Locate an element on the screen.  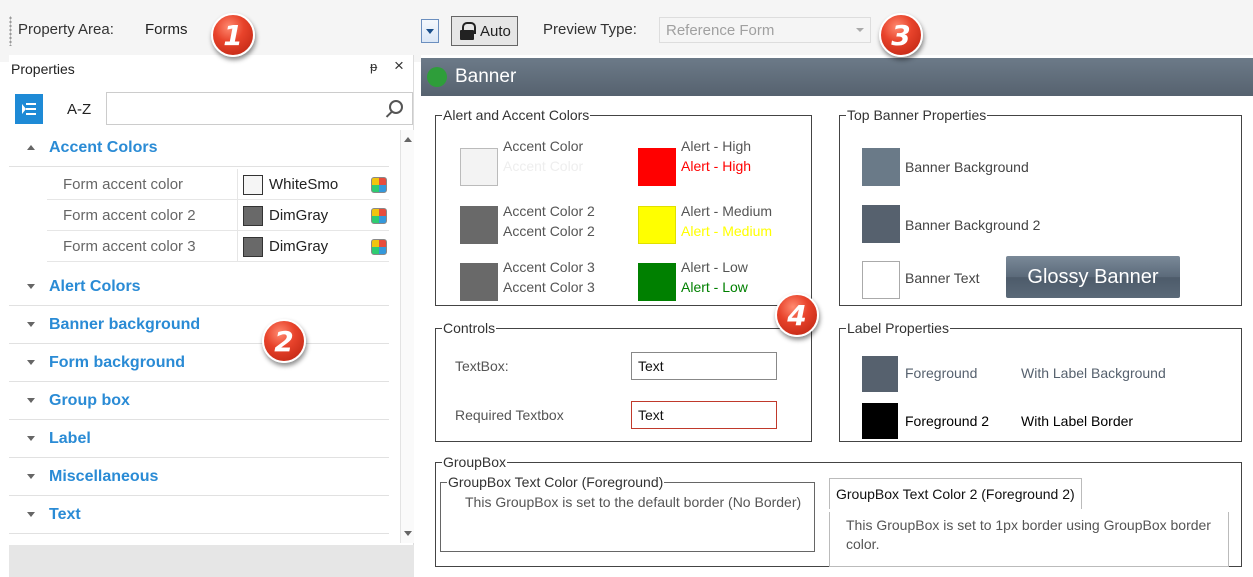
callout-4: 4 is located at coordinates (797, 315).